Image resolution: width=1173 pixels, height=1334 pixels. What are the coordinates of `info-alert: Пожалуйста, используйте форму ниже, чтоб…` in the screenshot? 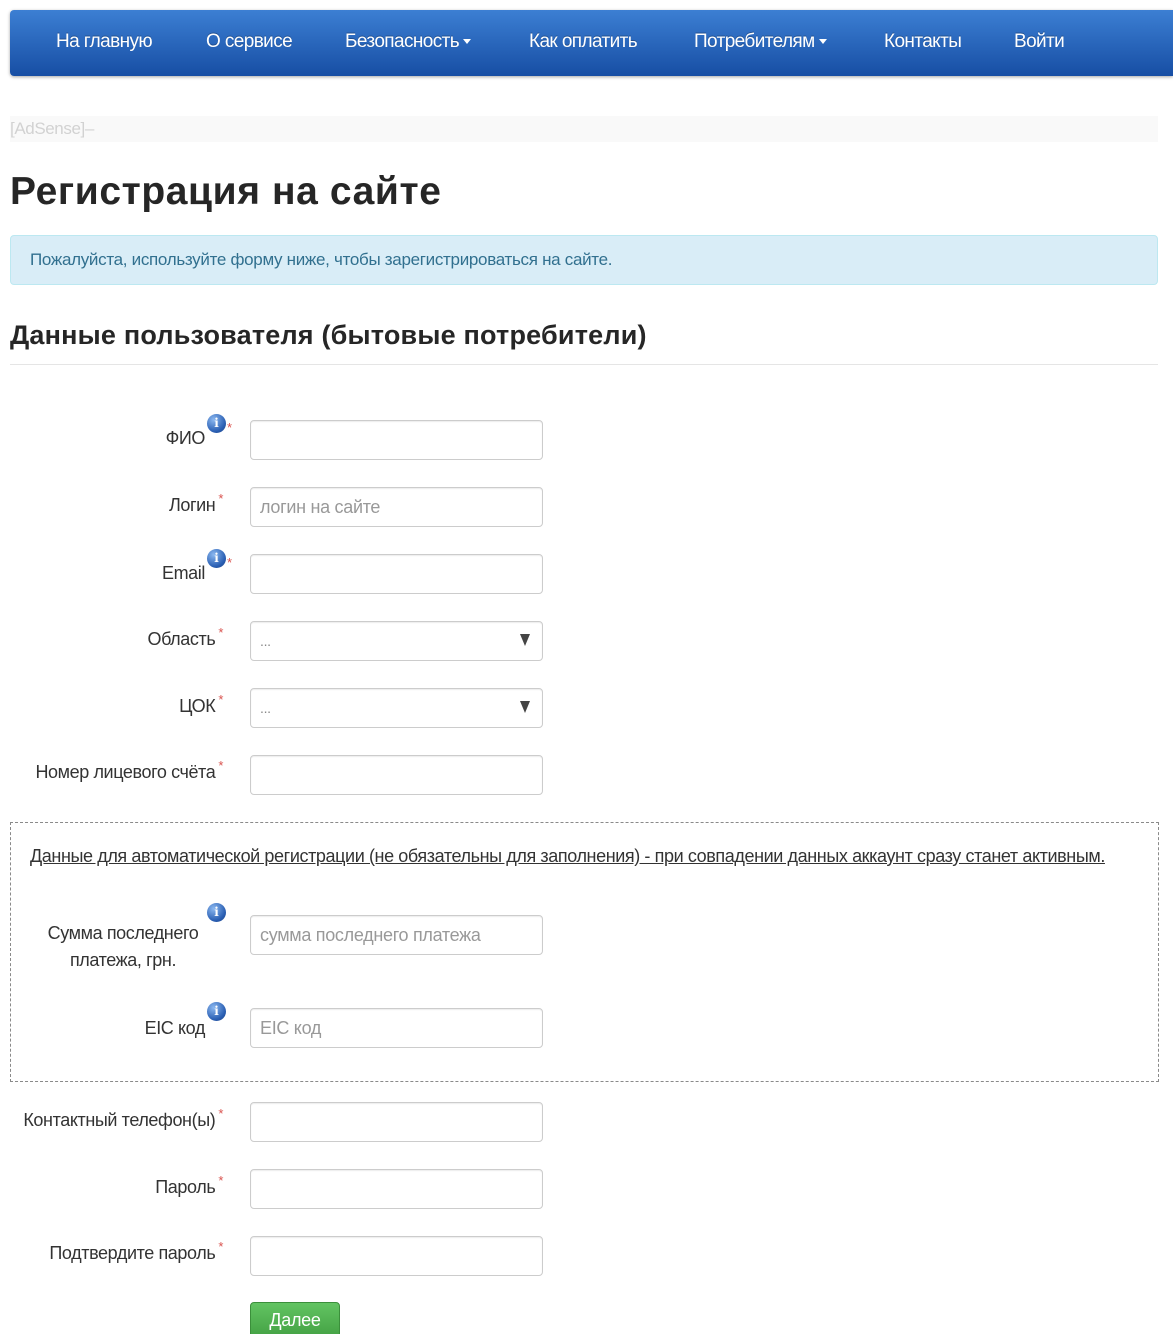 It's located at (584, 260).